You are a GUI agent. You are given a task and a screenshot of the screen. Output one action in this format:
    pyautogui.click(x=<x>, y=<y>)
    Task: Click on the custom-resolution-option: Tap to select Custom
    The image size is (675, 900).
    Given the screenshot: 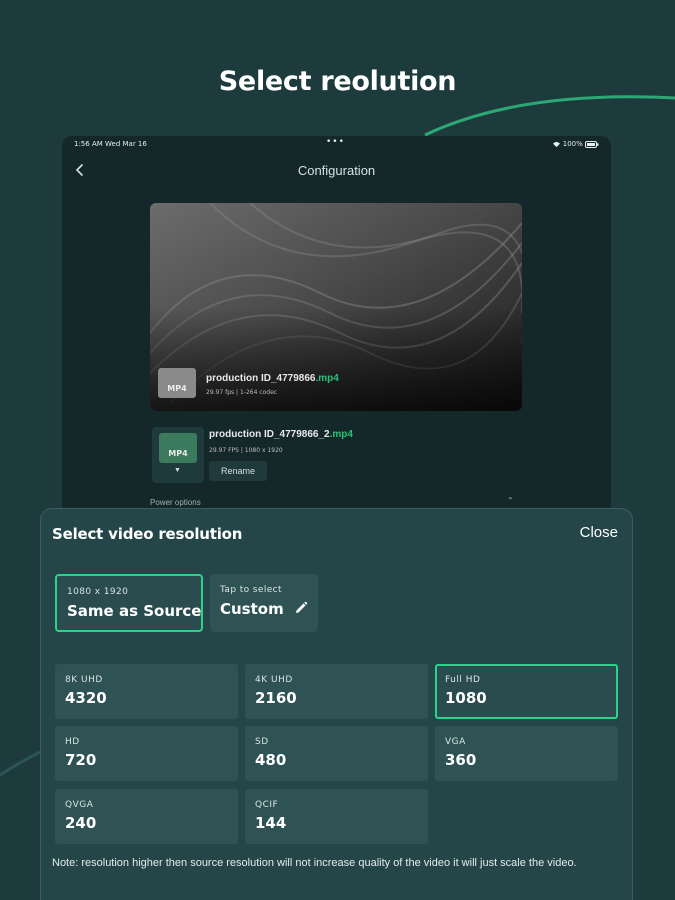 What is the action you would take?
    pyautogui.click(x=264, y=603)
    